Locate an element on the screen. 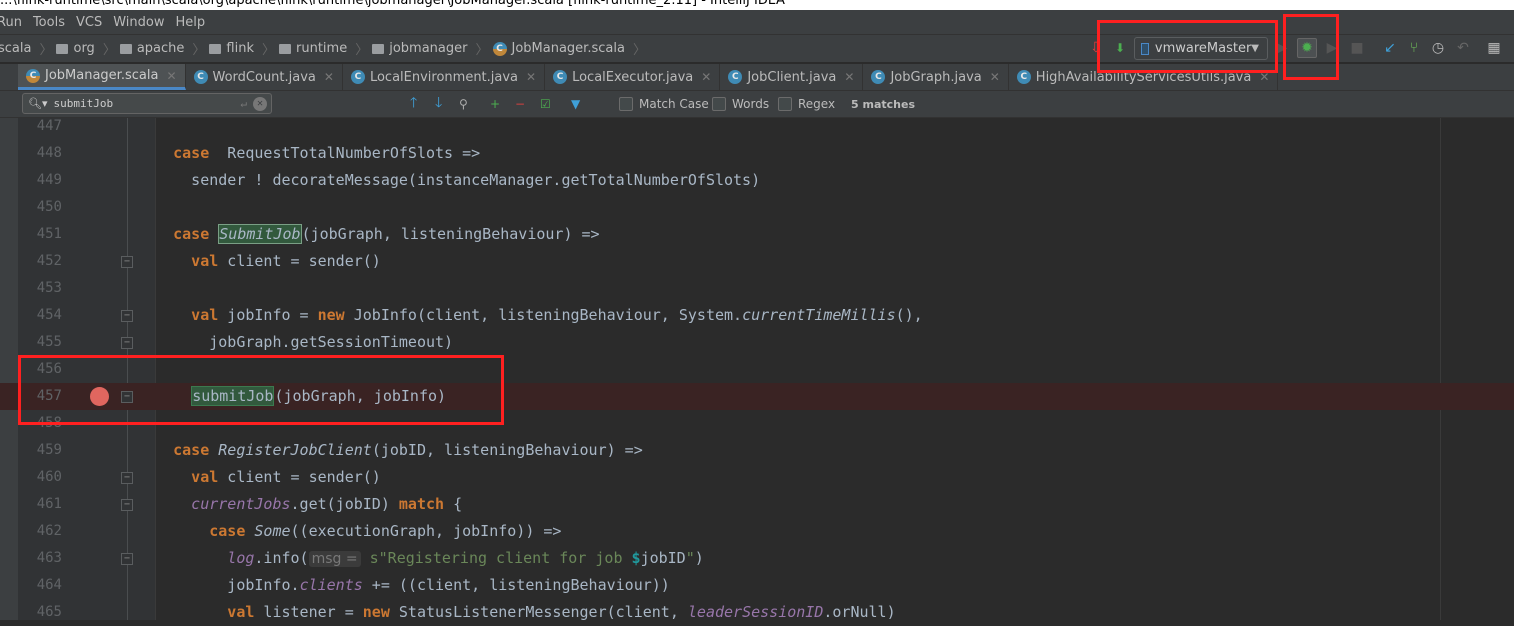  tab-jobgraph-java: C JobGraph.java ✕ is located at coordinates (936, 77).